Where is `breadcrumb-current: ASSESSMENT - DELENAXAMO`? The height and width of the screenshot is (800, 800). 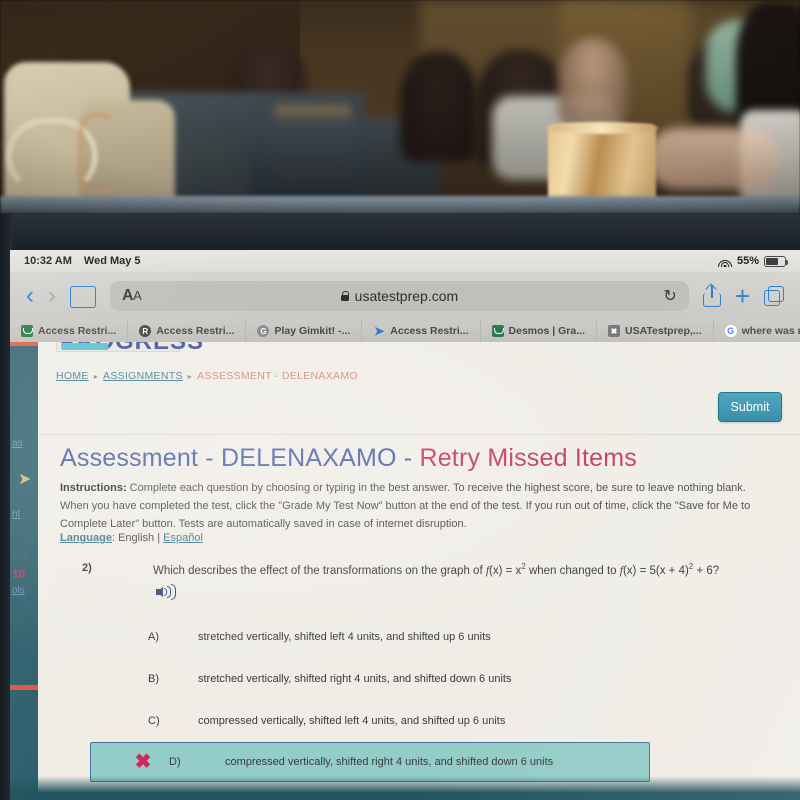 breadcrumb-current: ASSESSMENT - DELENAXAMO is located at coordinates (277, 376).